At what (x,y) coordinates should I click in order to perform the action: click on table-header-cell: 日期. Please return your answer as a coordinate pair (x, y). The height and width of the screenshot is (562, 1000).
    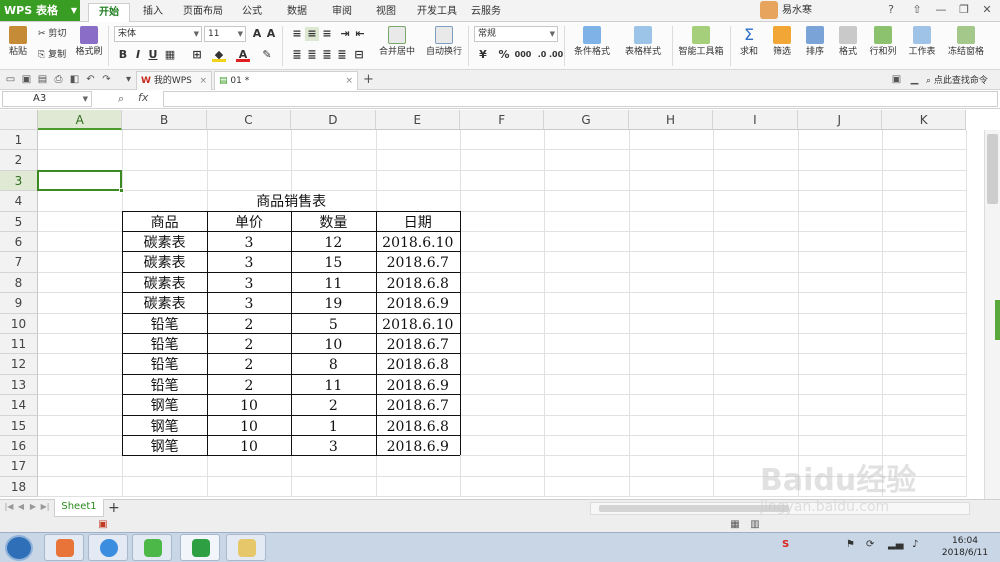
    Looking at the image, I should click on (418, 222).